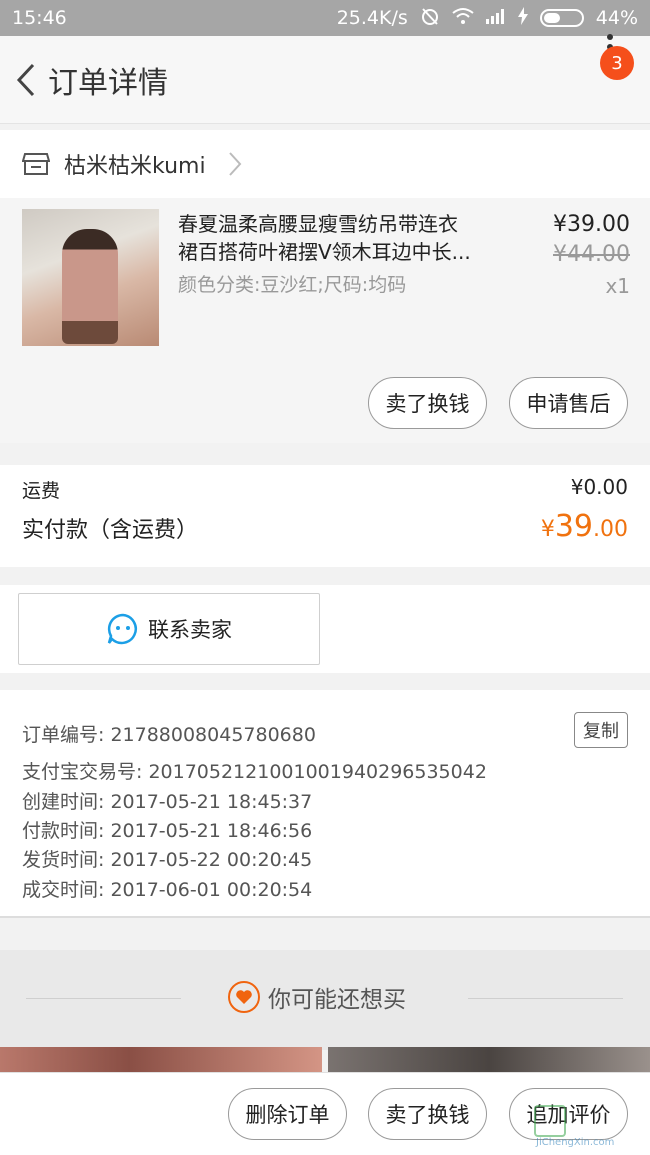 The height and width of the screenshot is (1155, 650). Describe the element at coordinates (108, 83) in the screenshot. I see `page-title: 订单详情` at that location.